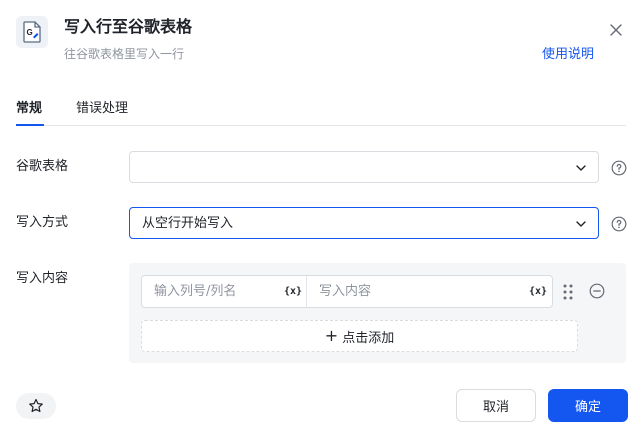 This screenshot has height=432, width=640. I want to click on add-row-button: + 点击添加, so click(359, 336).